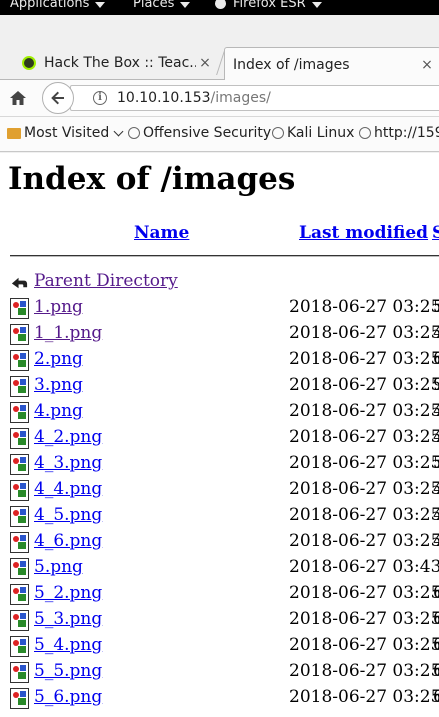 This screenshot has width=439, height=717. Describe the element at coordinates (219, 282) in the screenshot. I see `parent-directory-row: Parent Directory` at that location.